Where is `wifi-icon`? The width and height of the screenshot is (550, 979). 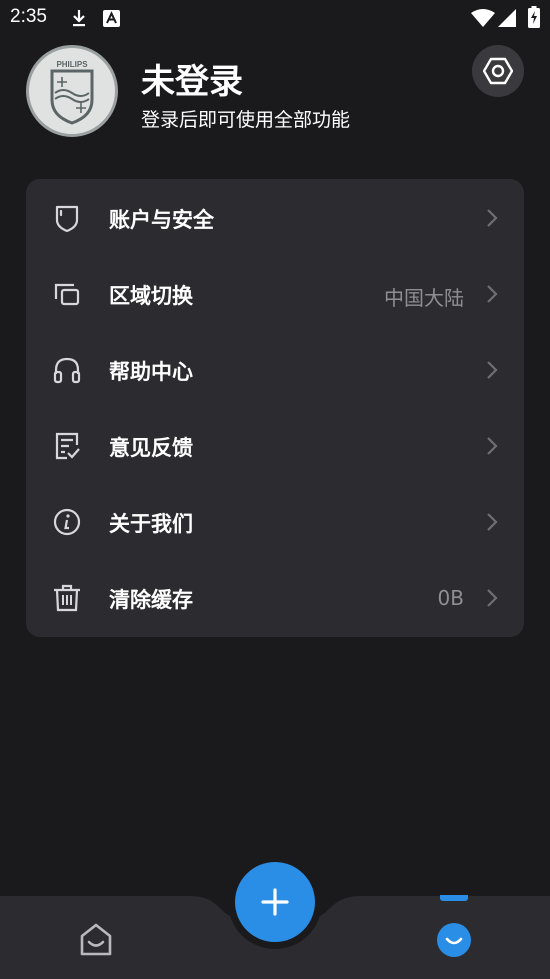
wifi-icon is located at coordinates (483, 18).